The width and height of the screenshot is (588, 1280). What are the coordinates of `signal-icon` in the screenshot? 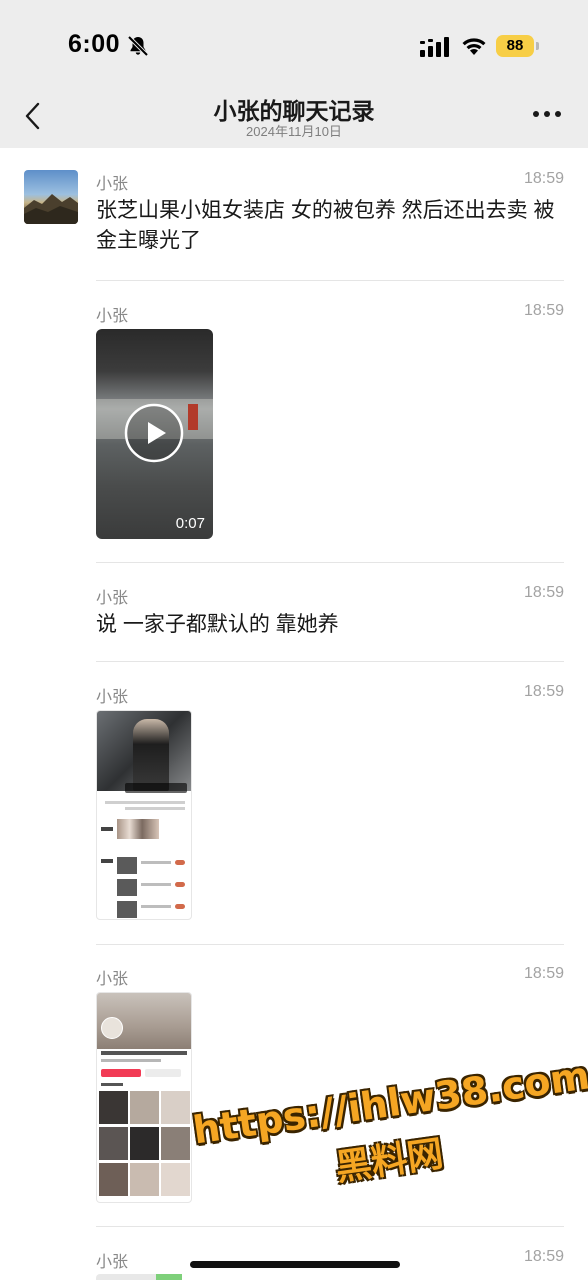 It's located at (434, 47).